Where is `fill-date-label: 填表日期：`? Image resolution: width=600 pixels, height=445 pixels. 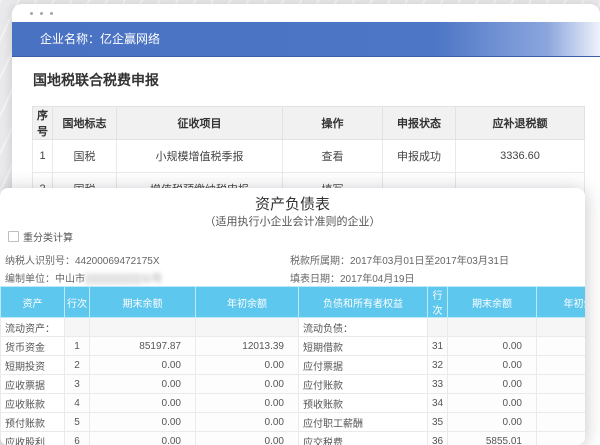
fill-date-label: 填表日期： is located at coordinates (315, 279).